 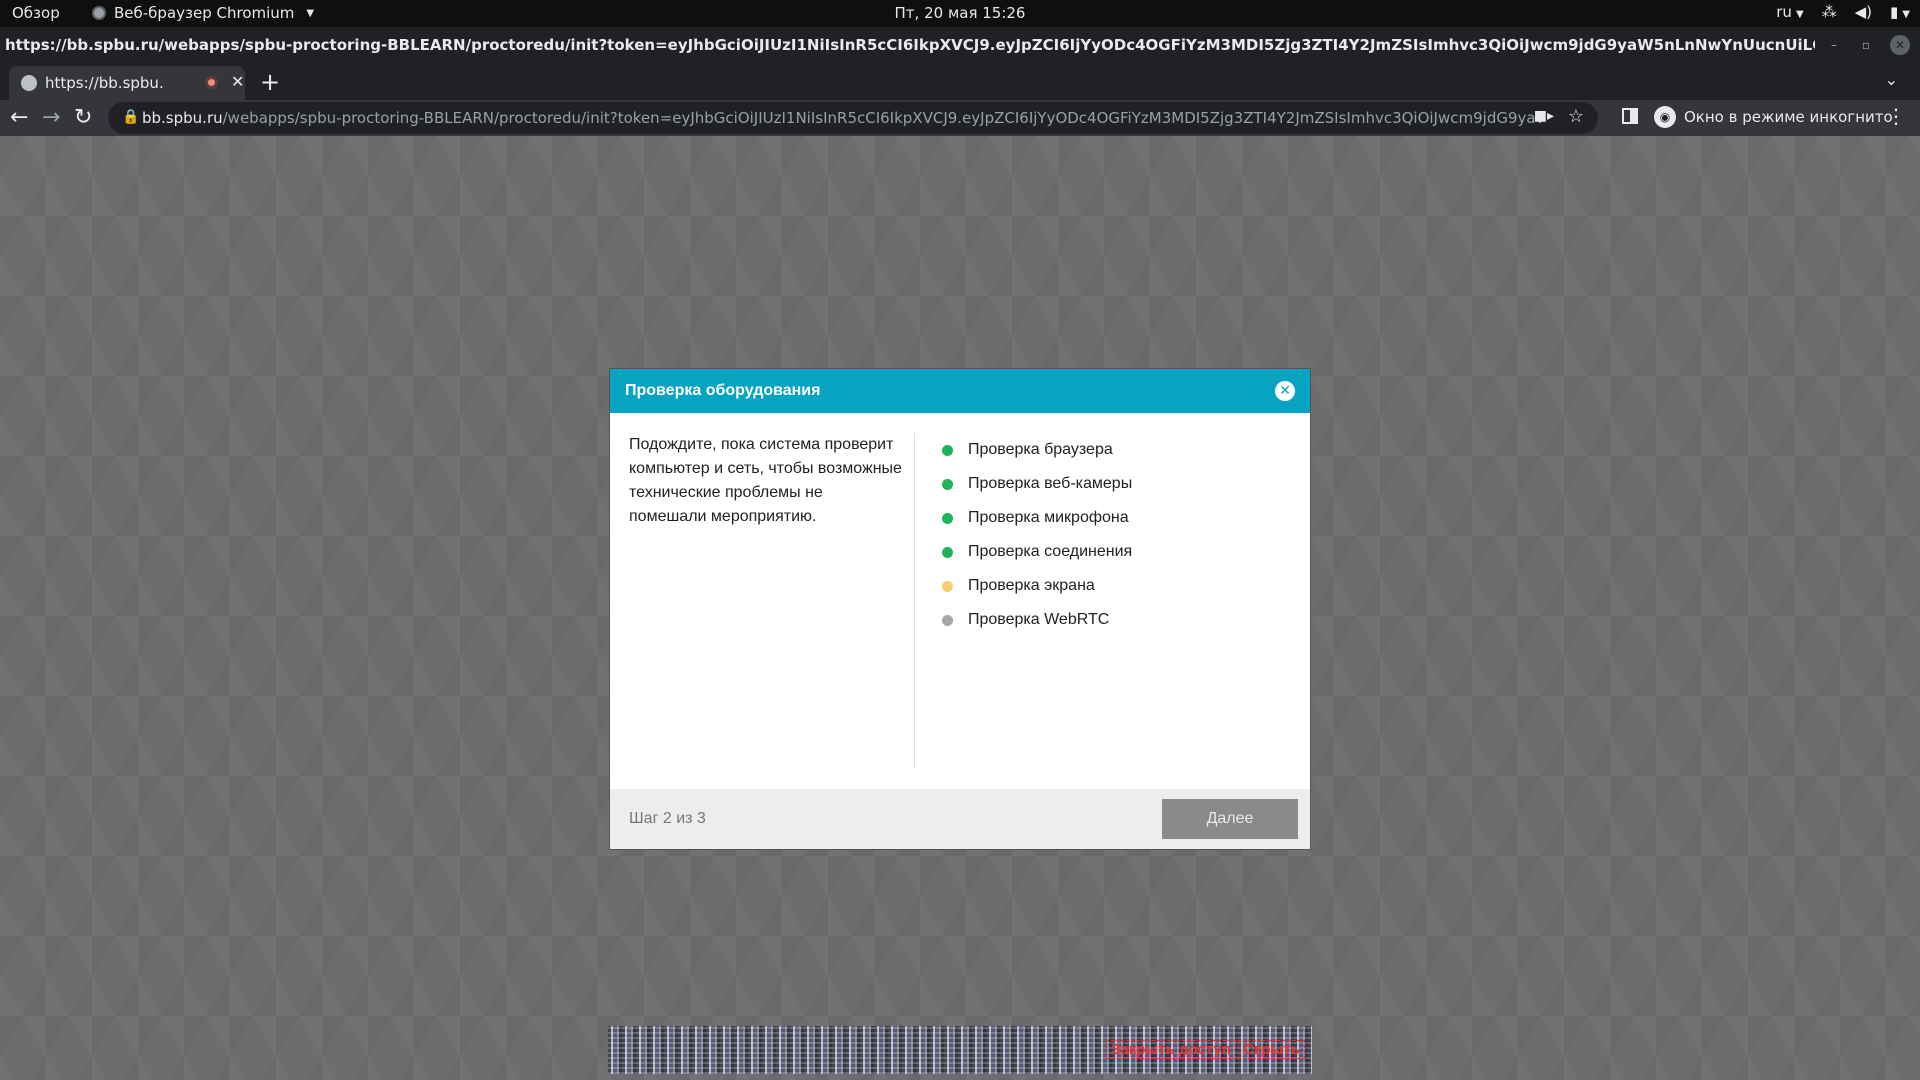 What do you see at coordinates (1039, 619) in the screenshot?
I see `check-item-label: Проверка WebRTC` at bounding box center [1039, 619].